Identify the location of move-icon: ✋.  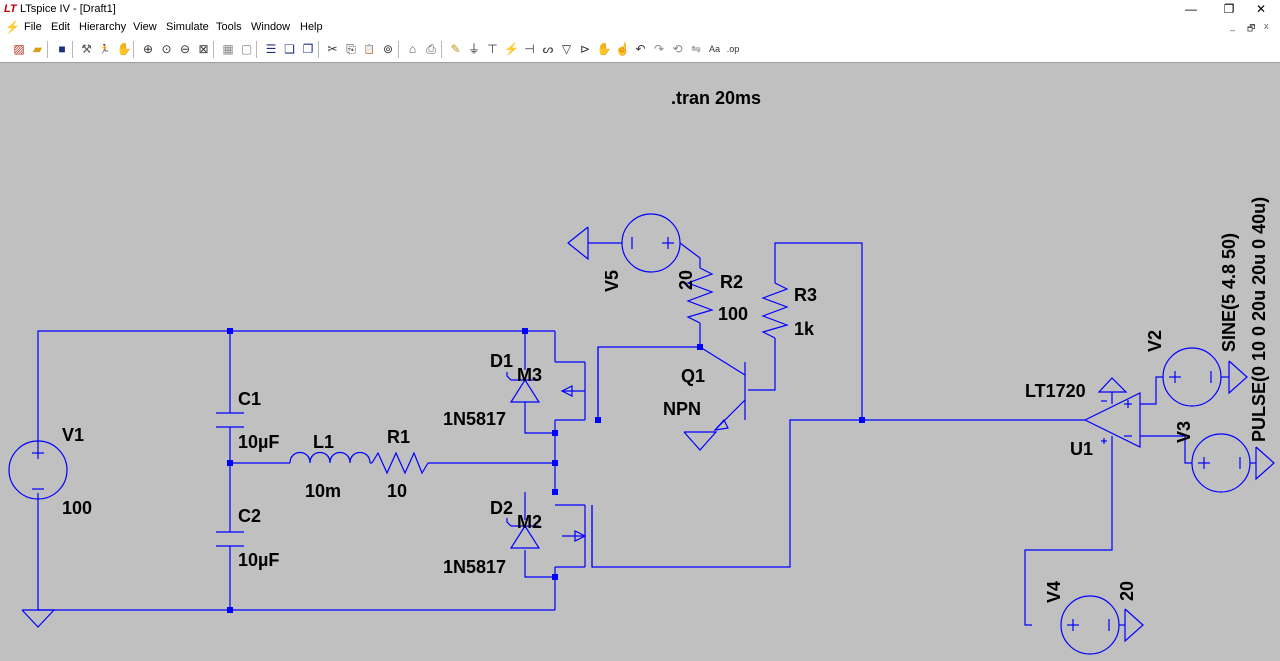
(604, 49).